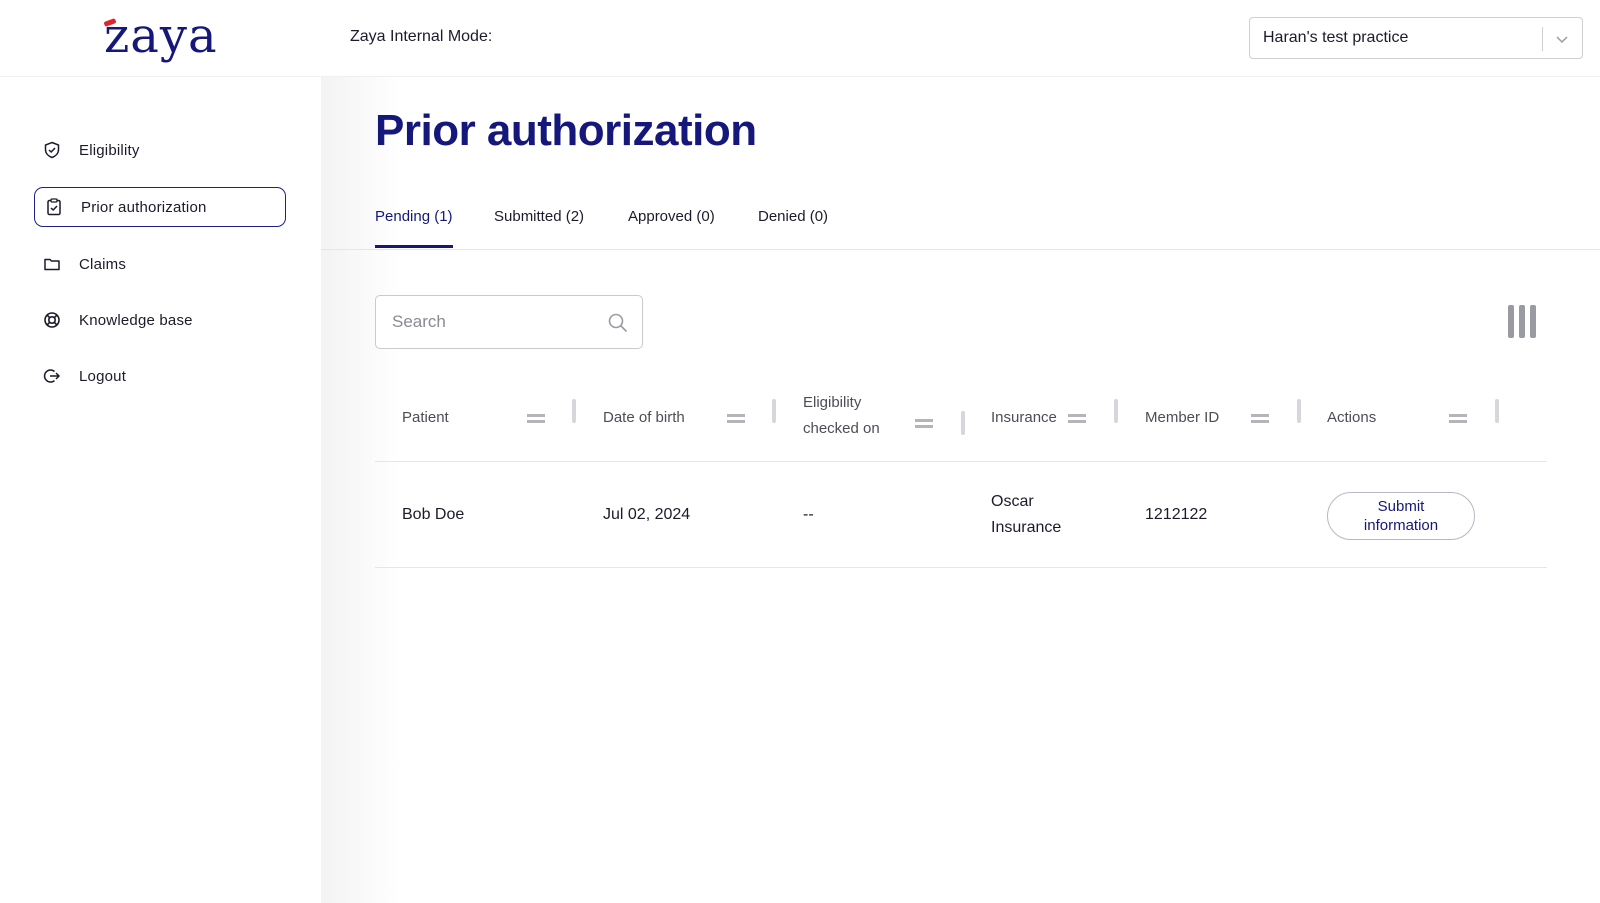 Image resolution: width=1600 pixels, height=903 pixels. Describe the element at coordinates (52, 150) in the screenshot. I see `shield-check-icon` at that location.